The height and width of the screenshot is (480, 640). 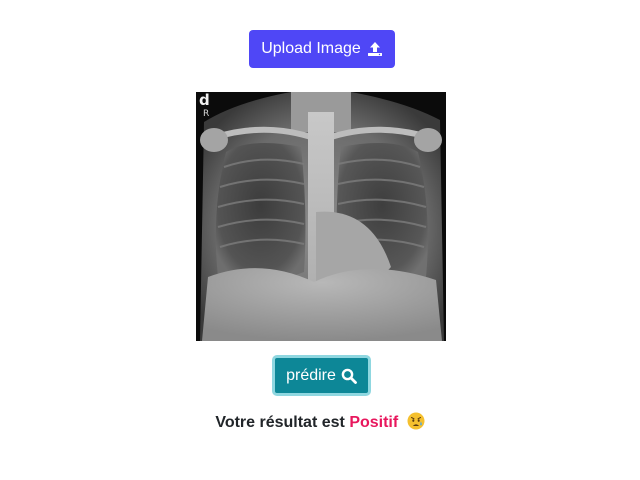 I want to click on upload-image-button: Upload Image, so click(x=322, y=49).